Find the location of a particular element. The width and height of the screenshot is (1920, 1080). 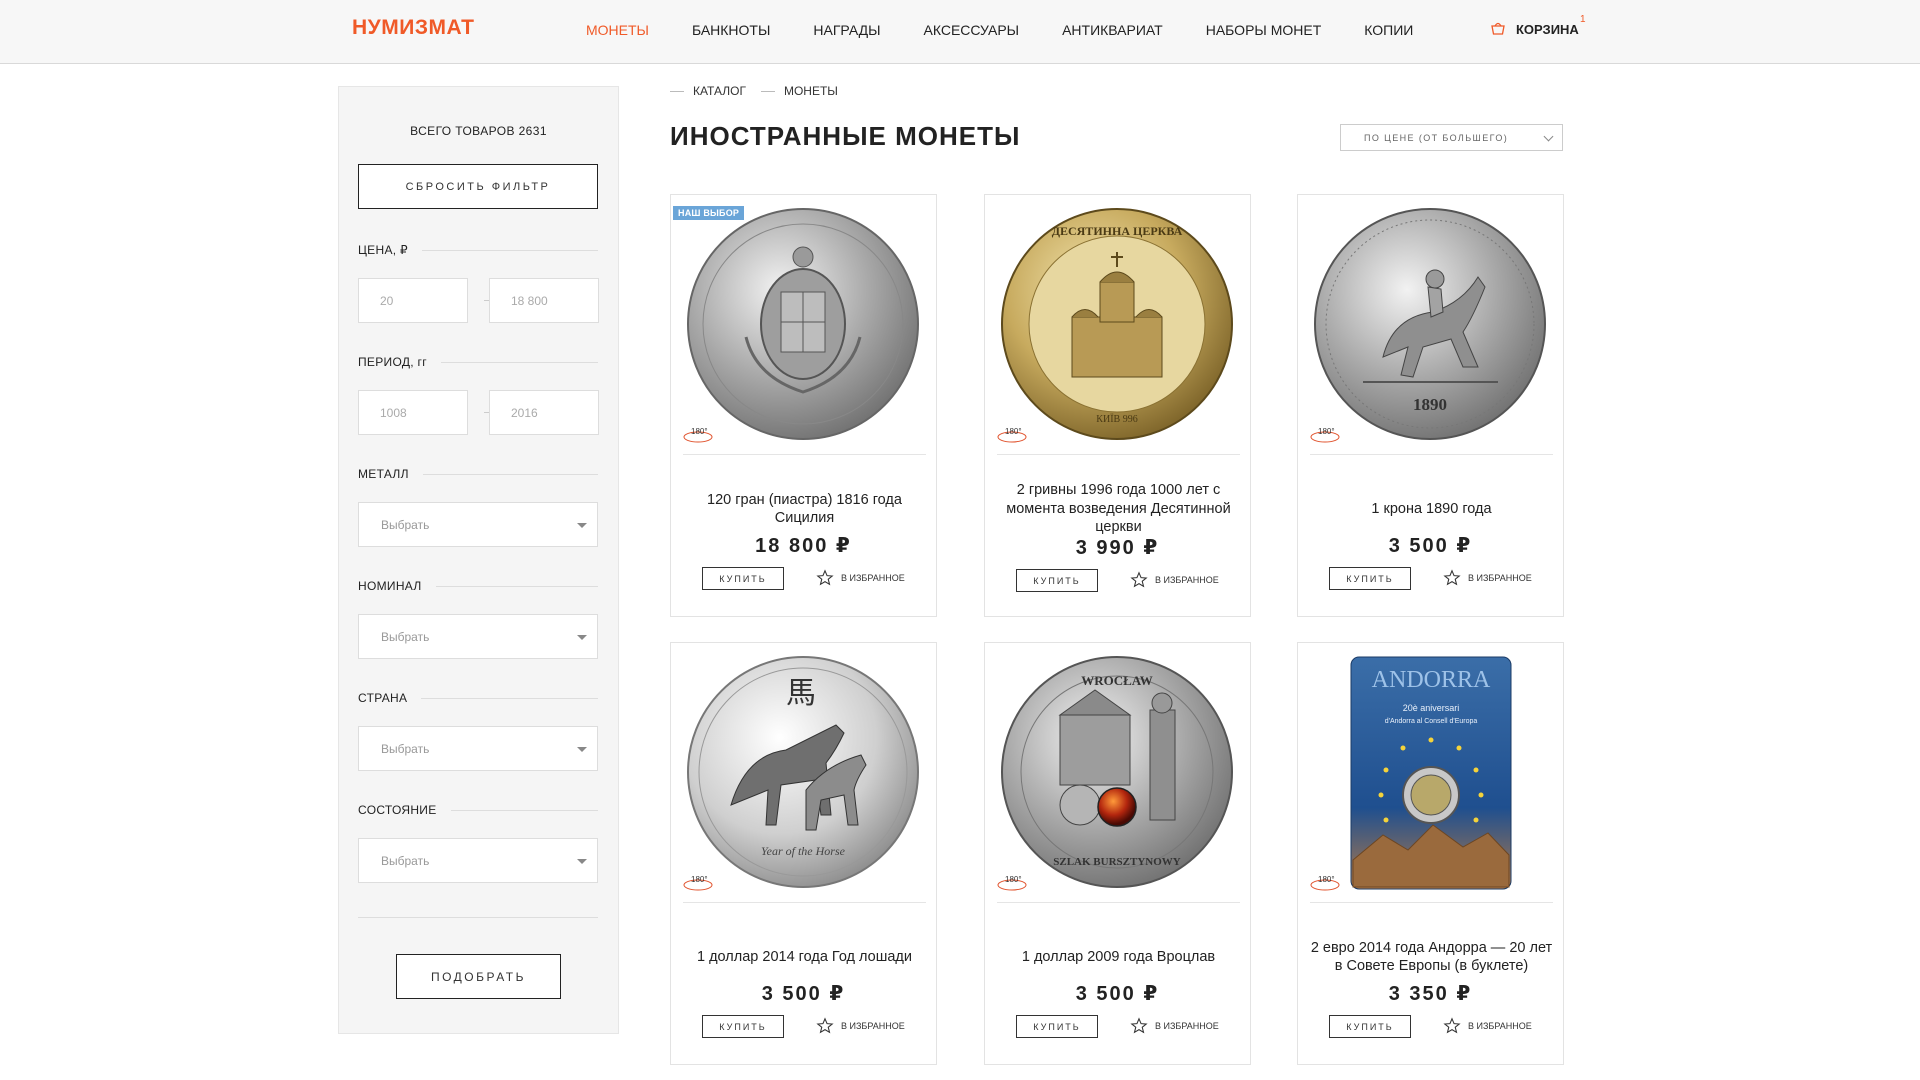

price-from-input: 20 is located at coordinates (413, 300).